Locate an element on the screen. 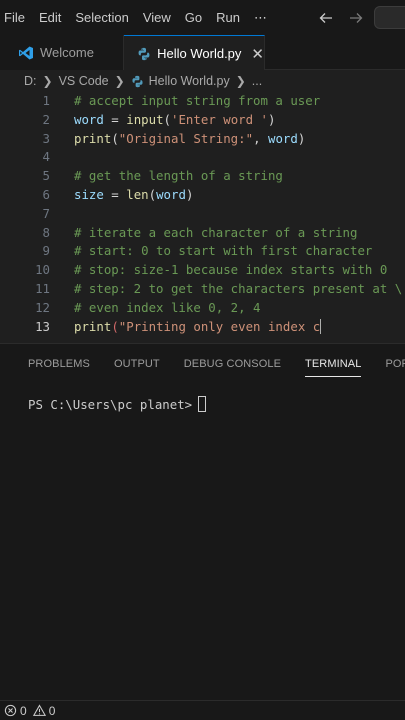 Image resolution: width=405 pixels, height=720 pixels. tab-ports: PORTS is located at coordinates (395, 364).